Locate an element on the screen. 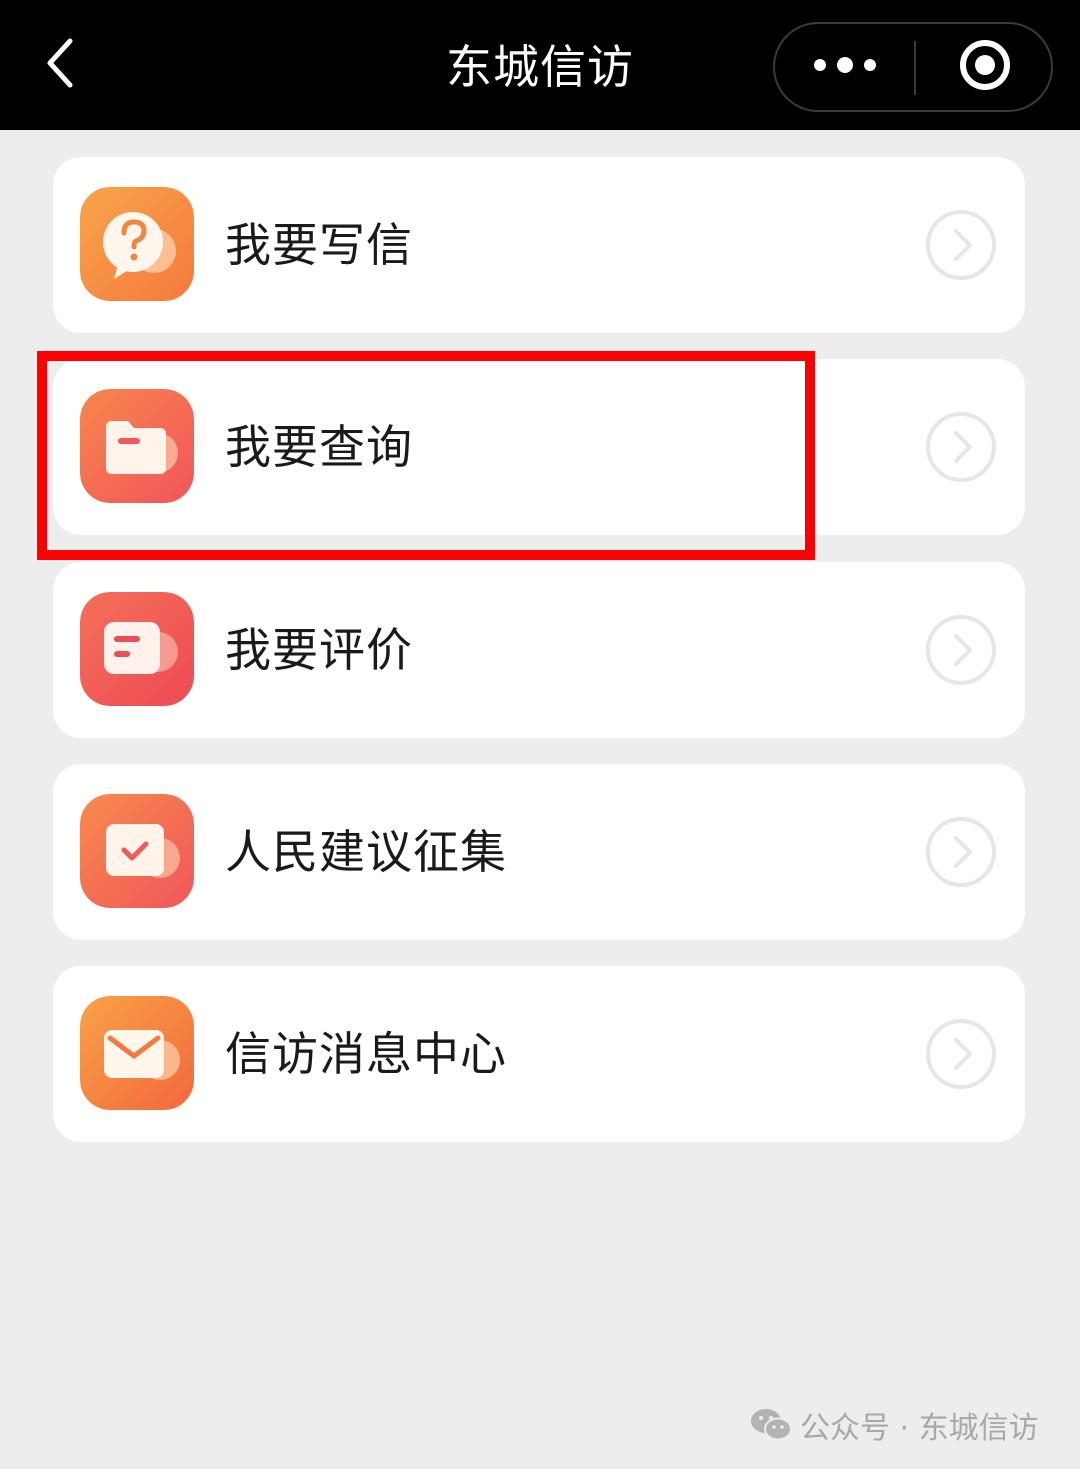  menu-item-query: 我要查询 is located at coordinates (539, 447).